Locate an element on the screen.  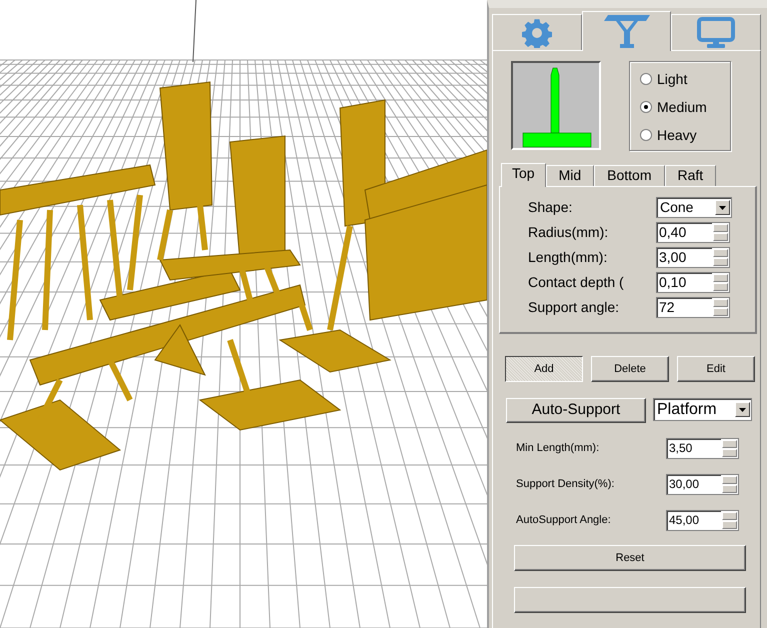
settings-icon is located at coordinates (537, 33).